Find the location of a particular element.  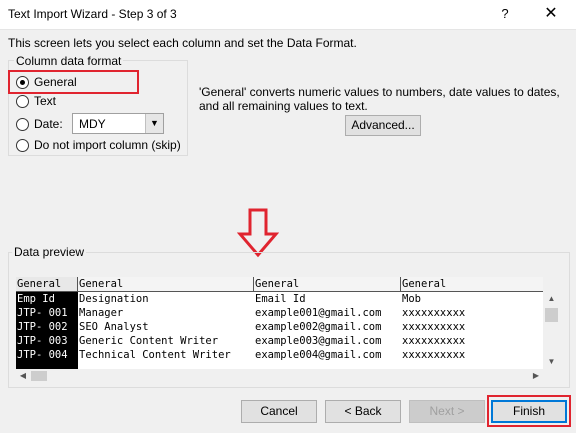

preview-cell: JTP- 001 is located at coordinates (42, 313).